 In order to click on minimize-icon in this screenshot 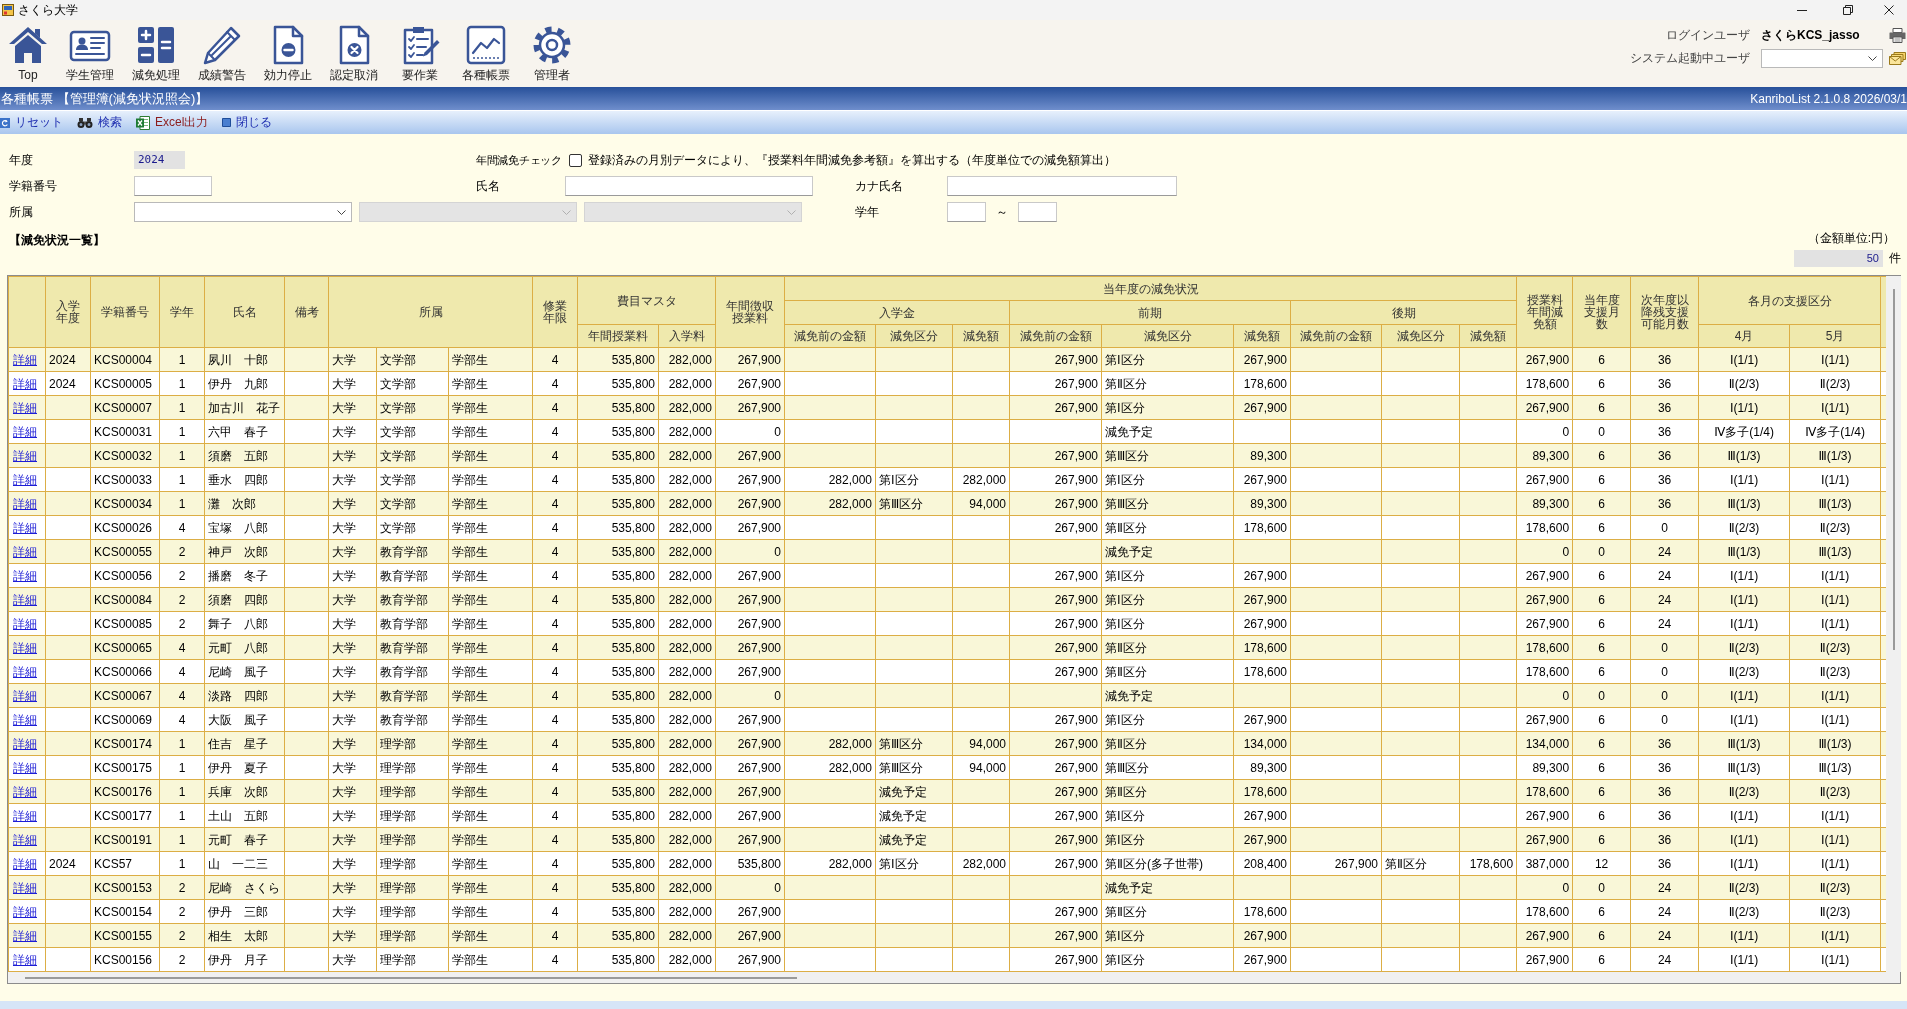, I will do `click(1802, 10)`.